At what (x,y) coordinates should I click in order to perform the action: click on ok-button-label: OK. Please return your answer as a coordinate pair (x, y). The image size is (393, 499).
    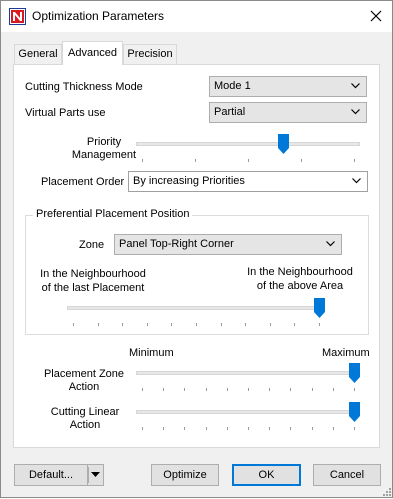
    Looking at the image, I should click on (266, 475).